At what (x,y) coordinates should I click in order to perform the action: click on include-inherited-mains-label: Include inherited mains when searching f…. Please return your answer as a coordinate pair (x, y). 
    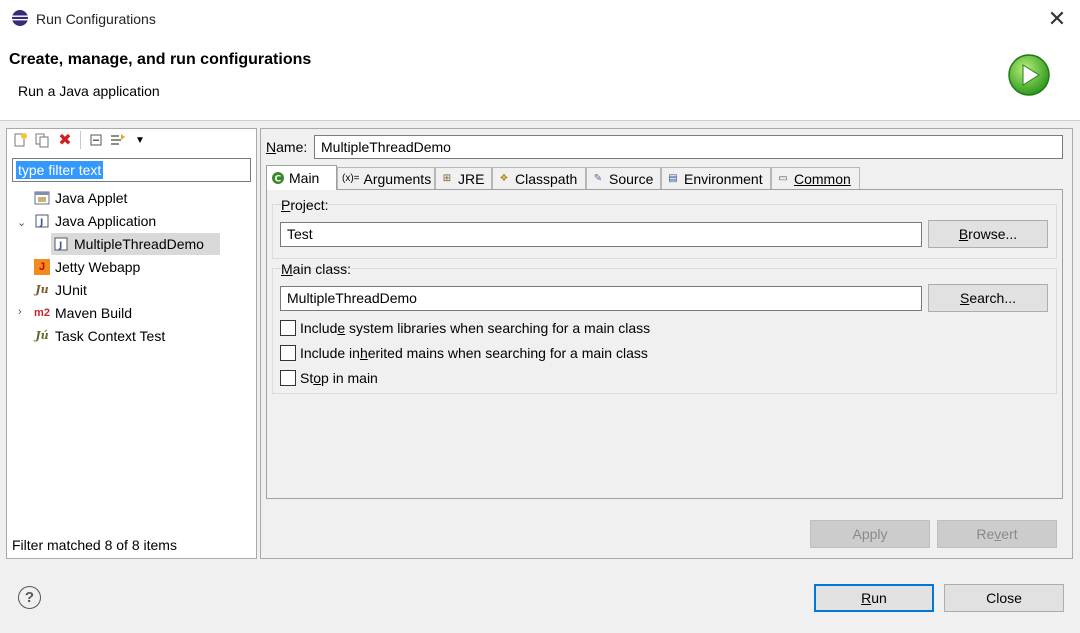
    Looking at the image, I should click on (474, 353).